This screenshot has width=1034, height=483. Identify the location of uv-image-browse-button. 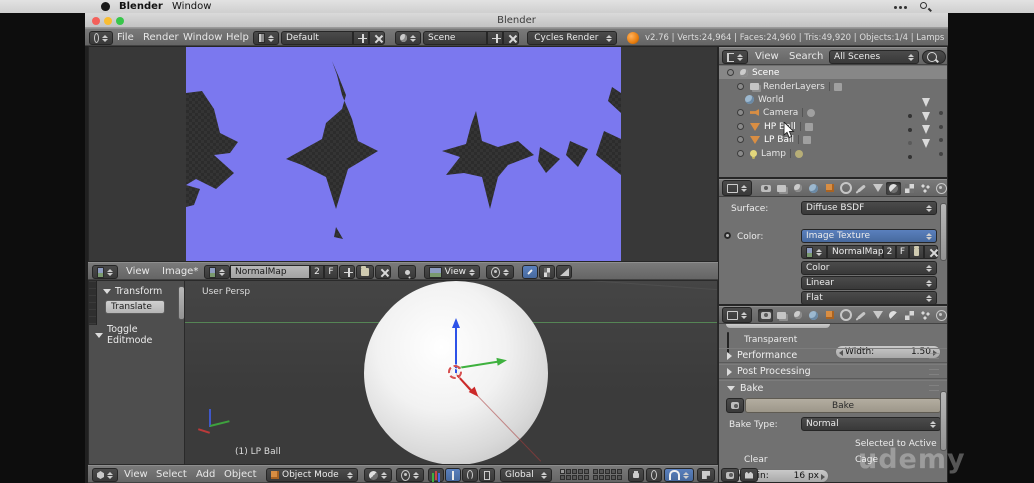
(217, 272).